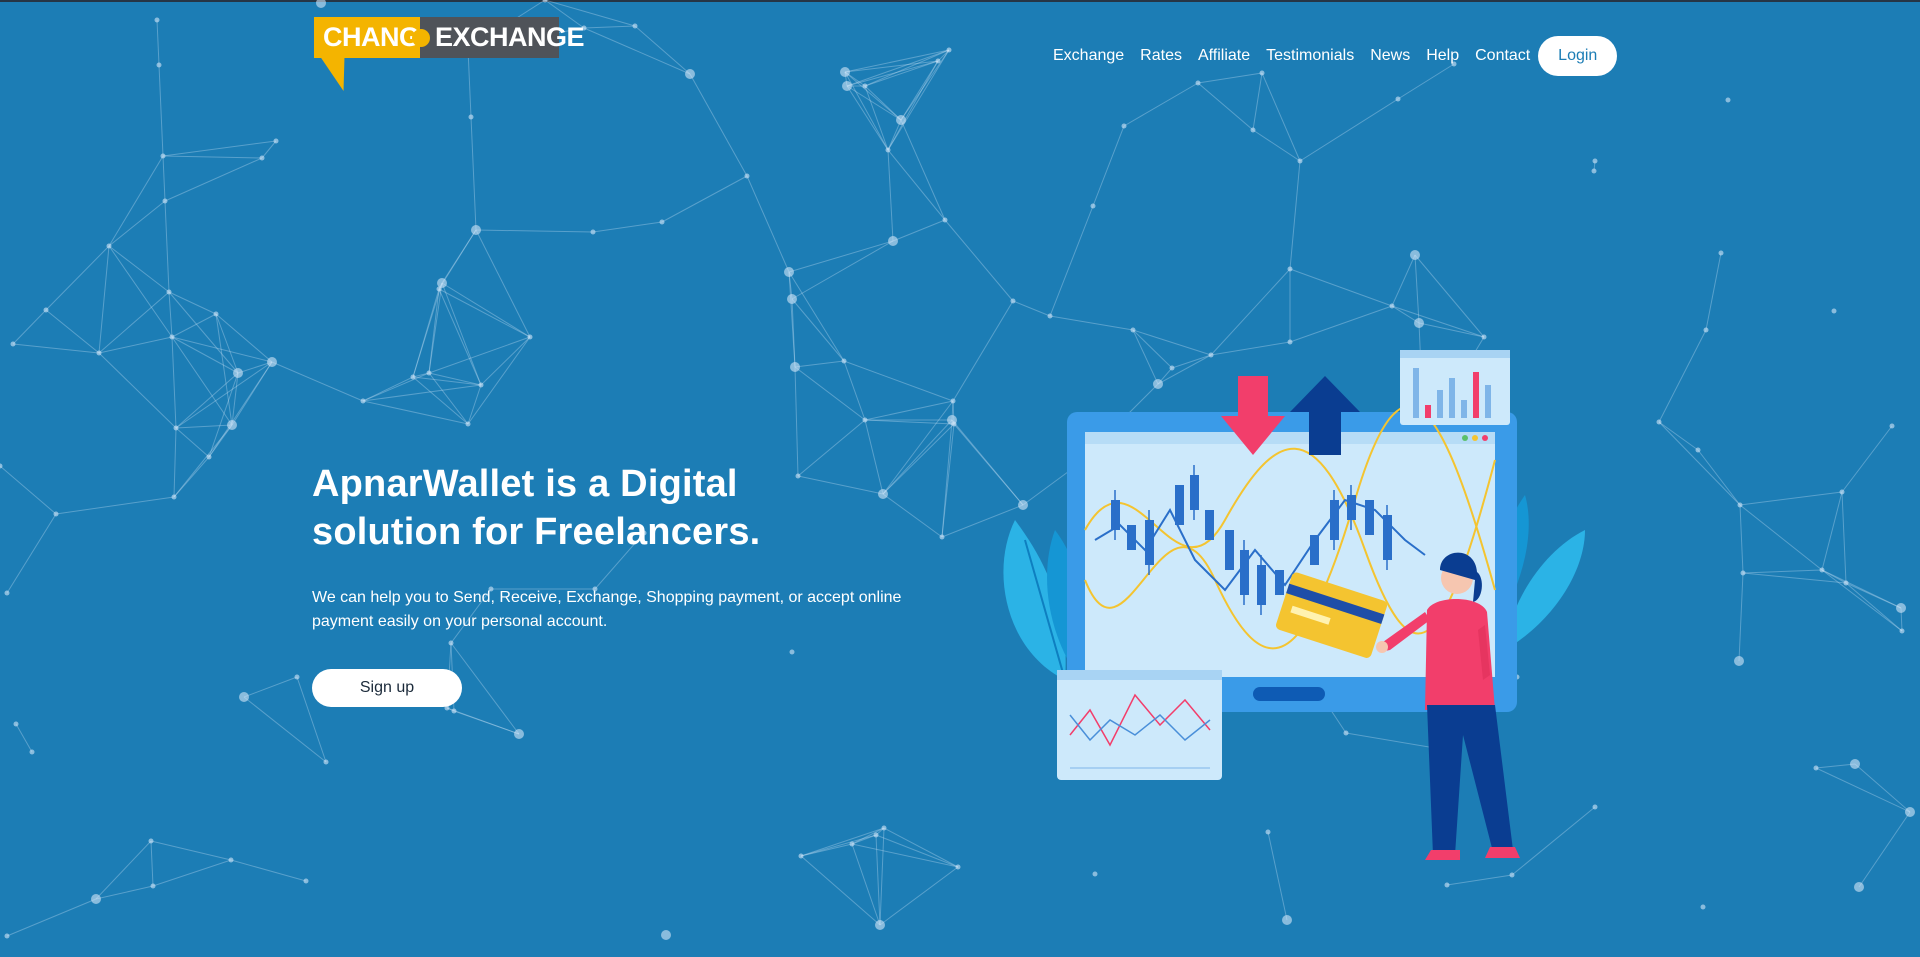 The height and width of the screenshot is (957, 1920). What do you see at coordinates (1161, 56) in the screenshot?
I see `nav-rates: Rates` at bounding box center [1161, 56].